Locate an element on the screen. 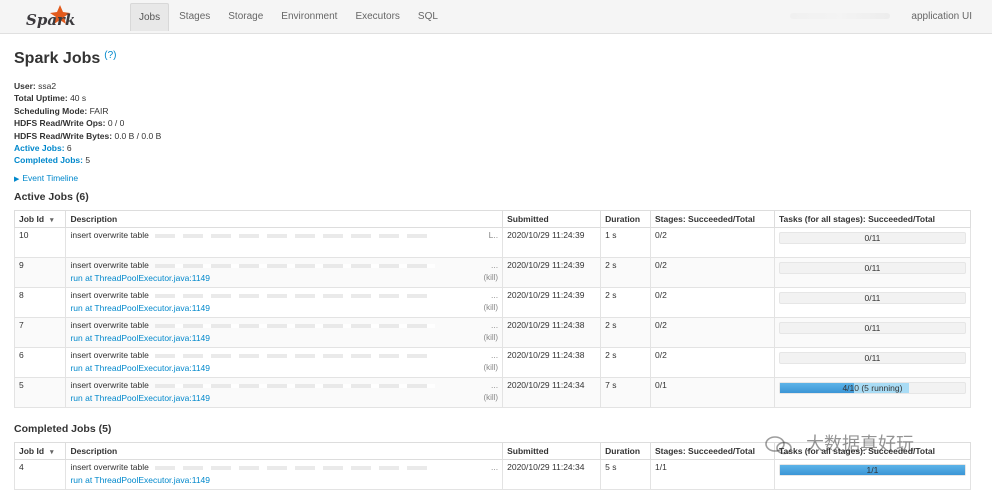 The image size is (992, 494). tab-stages: Stages is located at coordinates (194, 17).